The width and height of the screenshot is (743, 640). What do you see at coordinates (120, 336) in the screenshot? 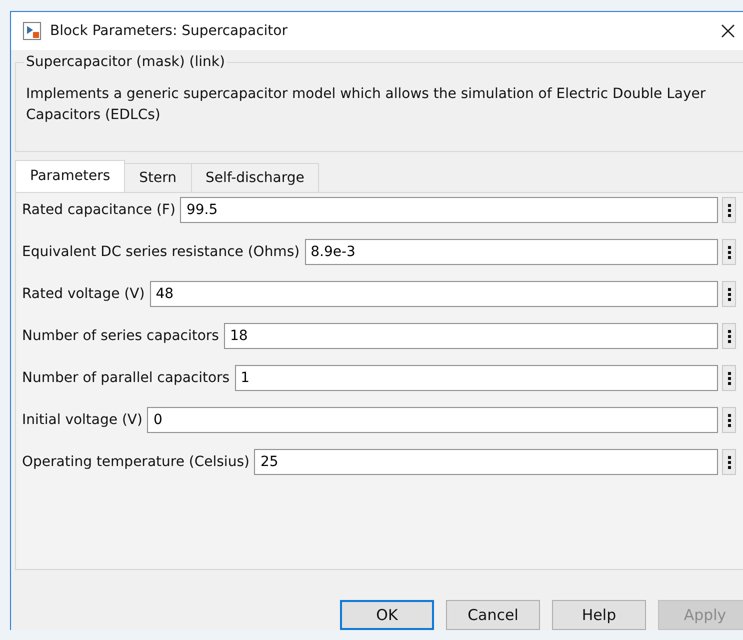
I see `parameter-label: Number of series capacitors` at bounding box center [120, 336].